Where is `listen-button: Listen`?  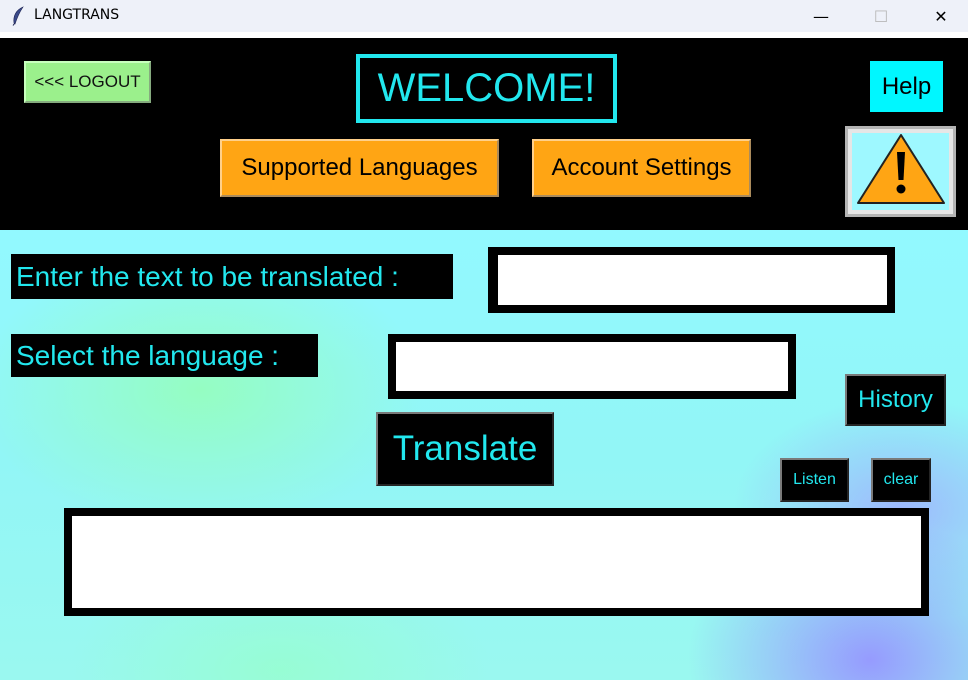
listen-button: Listen is located at coordinates (814, 480).